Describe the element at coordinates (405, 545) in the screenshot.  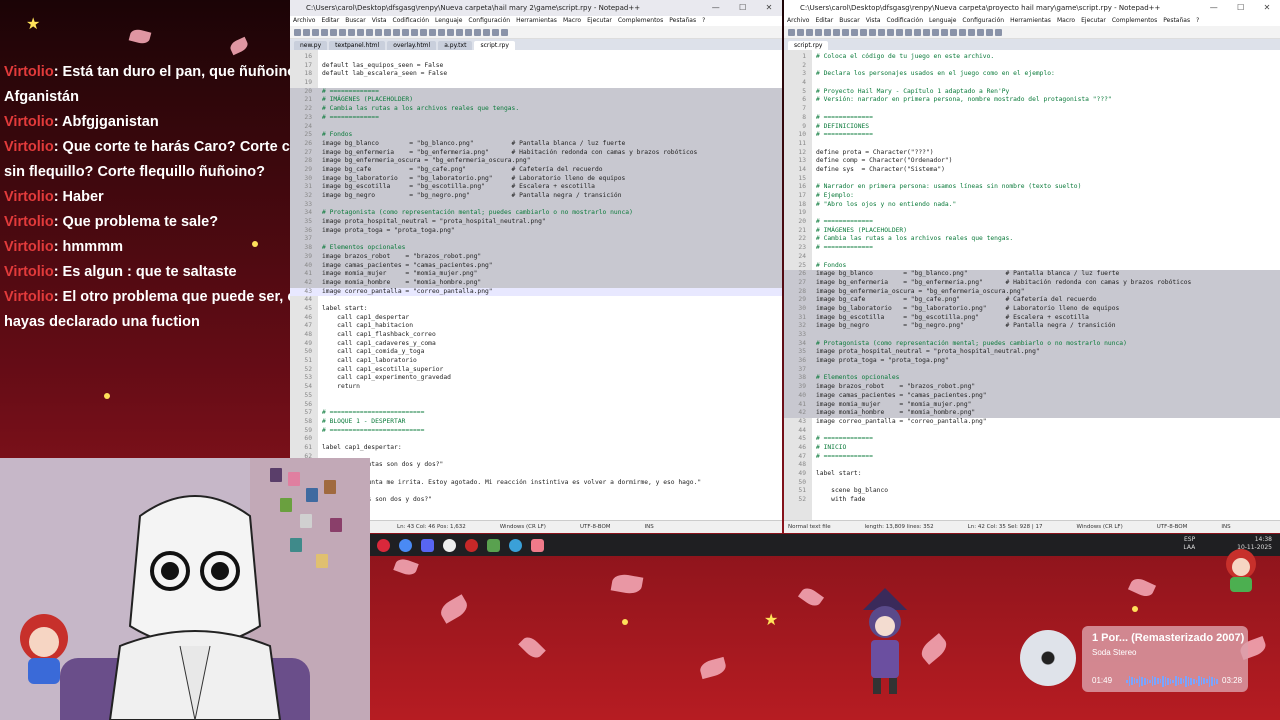
I see `chrome-icon` at that location.